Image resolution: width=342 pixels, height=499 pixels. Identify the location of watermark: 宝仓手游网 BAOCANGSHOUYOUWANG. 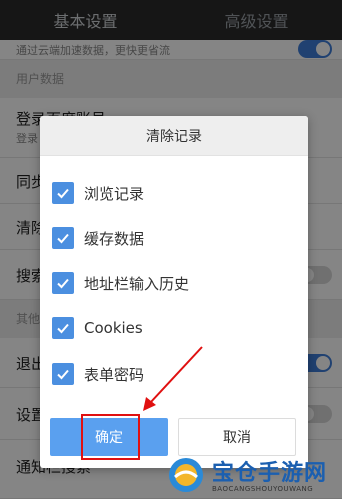
(254, 477).